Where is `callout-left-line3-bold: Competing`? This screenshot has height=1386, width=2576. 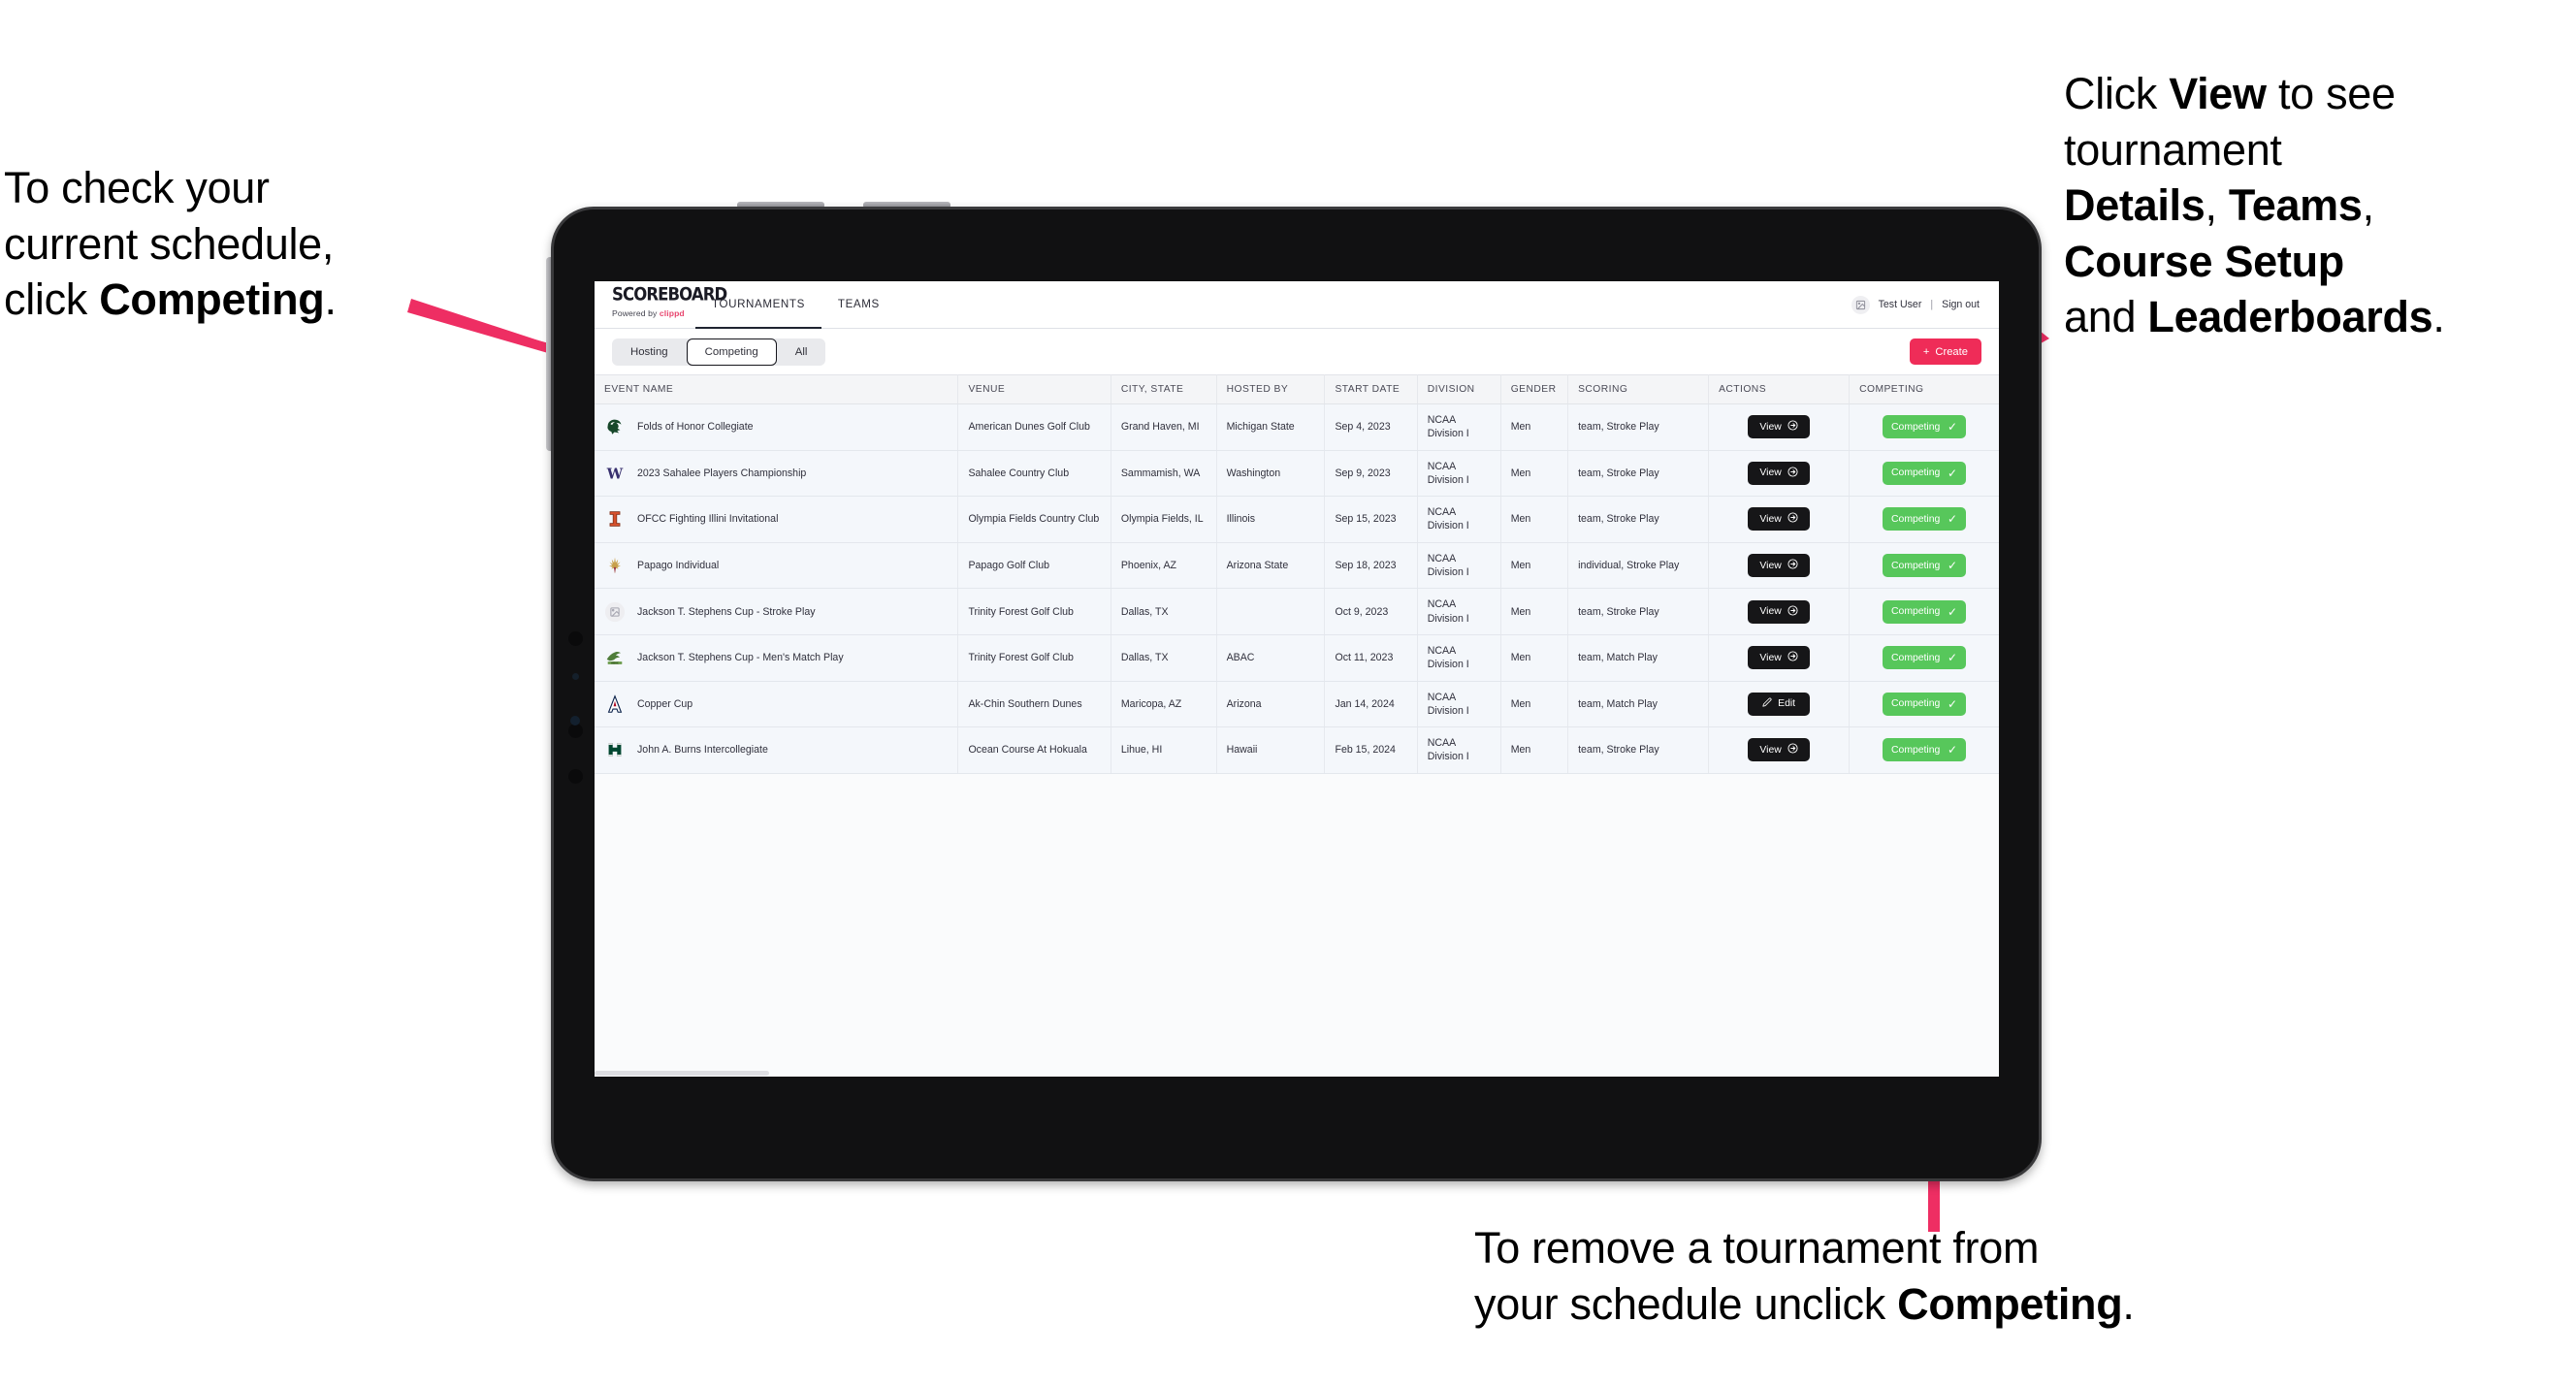 callout-left-line3-bold: Competing is located at coordinates (212, 299).